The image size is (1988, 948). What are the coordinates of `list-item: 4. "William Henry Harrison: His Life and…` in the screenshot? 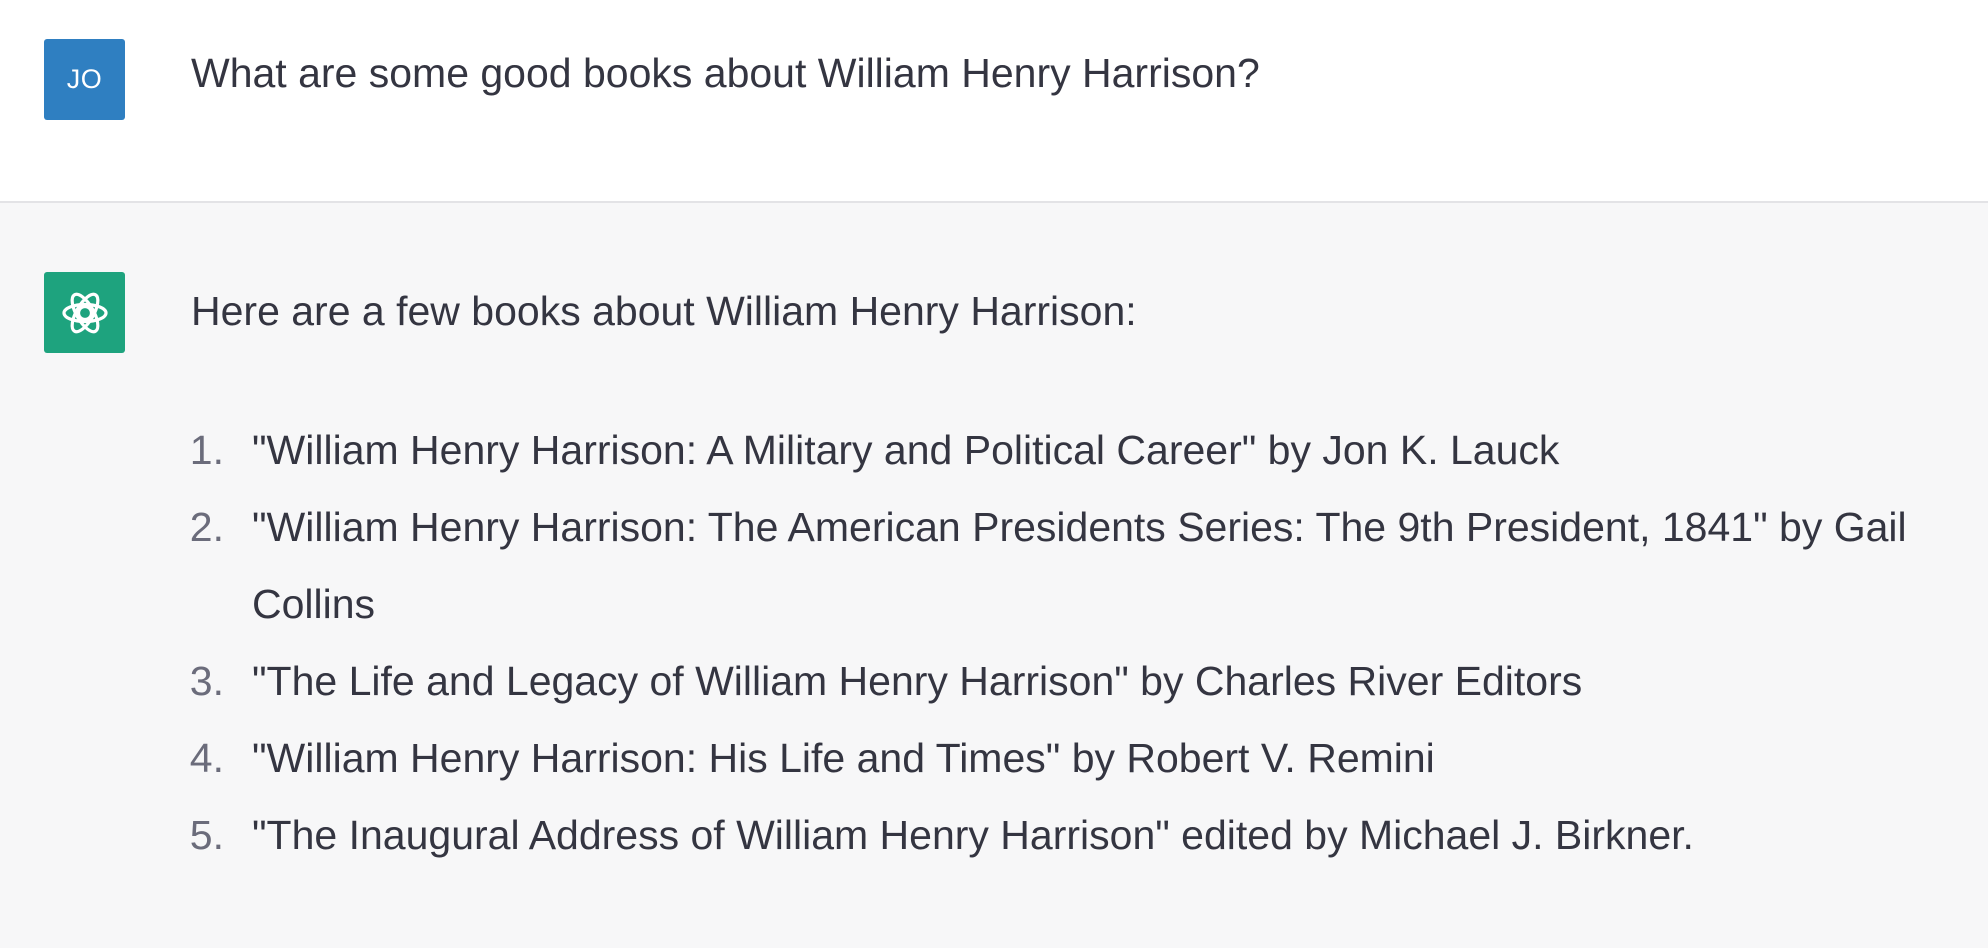 It's located at (994, 758).